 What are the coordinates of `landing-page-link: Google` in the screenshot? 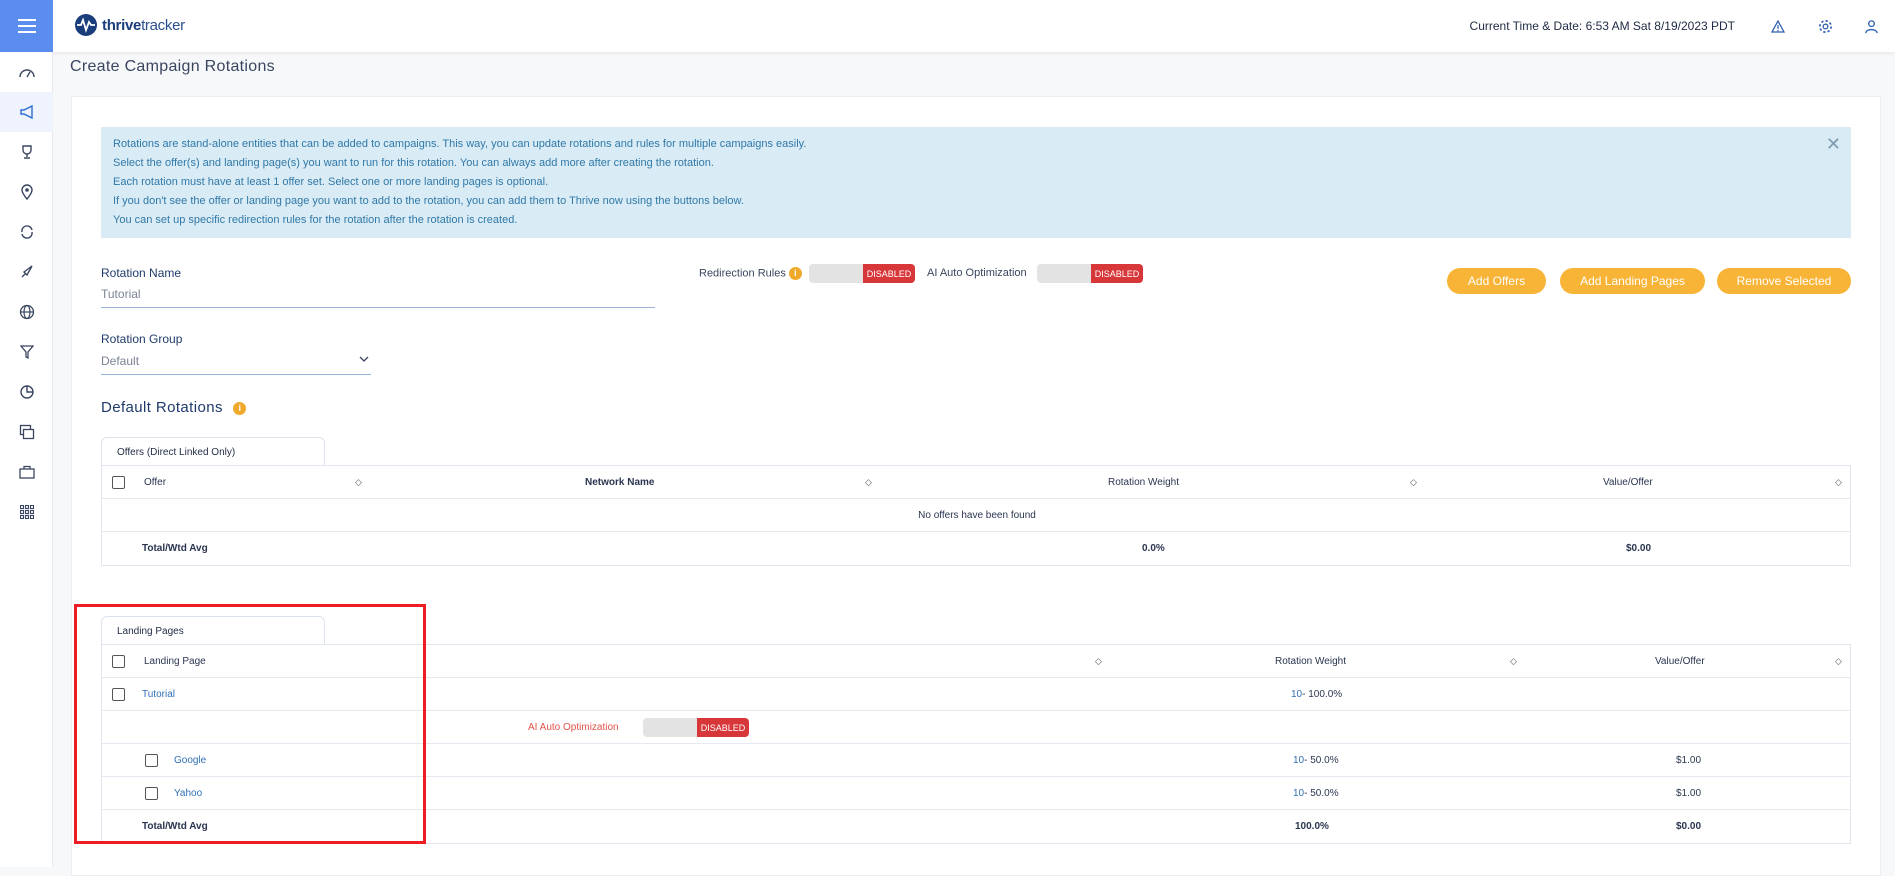 It's located at (190, 760).